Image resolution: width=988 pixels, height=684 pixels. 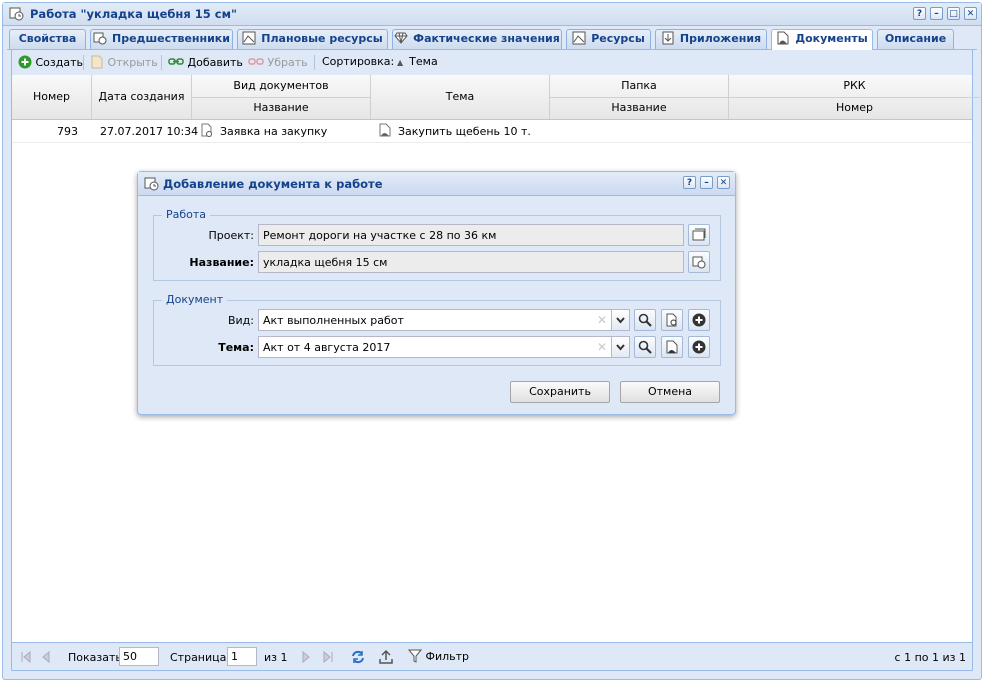 What do you see at coordinates (930, 657) in the screenshot?
I see `pager-summary: с 1 по 1 из 1` at bounding box center [930, 657].